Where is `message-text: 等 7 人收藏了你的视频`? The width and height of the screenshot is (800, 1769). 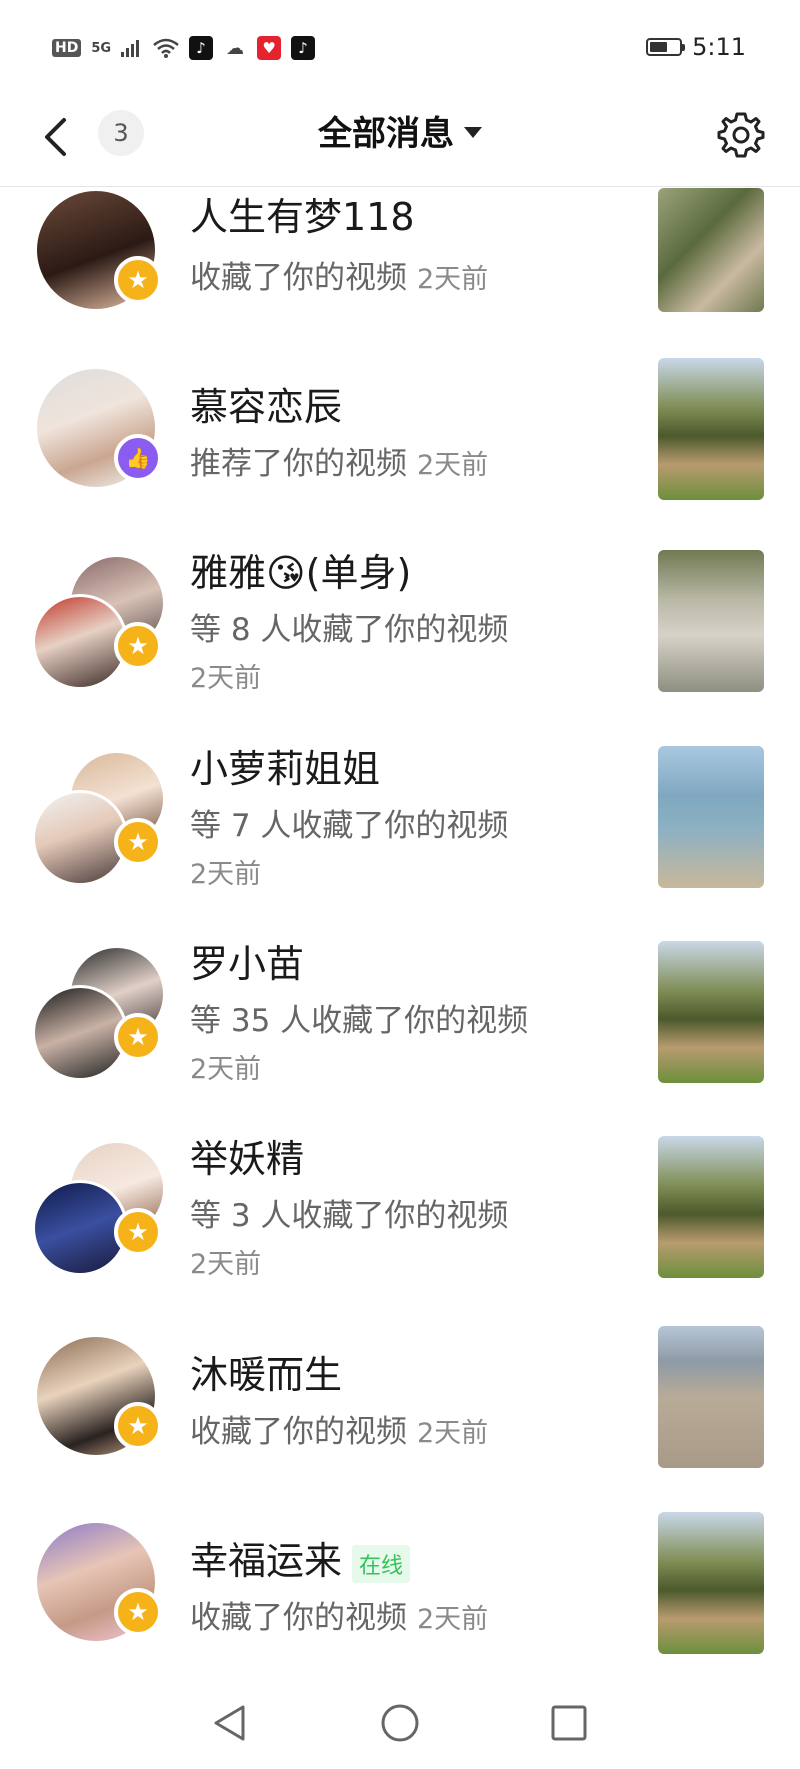 message-text: 等 7 人收藏了你的视频 is located at coordinates (349, 826).